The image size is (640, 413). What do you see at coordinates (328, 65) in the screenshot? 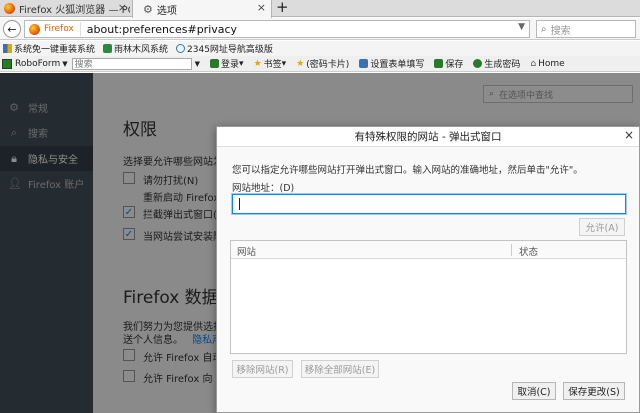
I see `rf-label: (密码卡片)` at bounding box center [328, 65].